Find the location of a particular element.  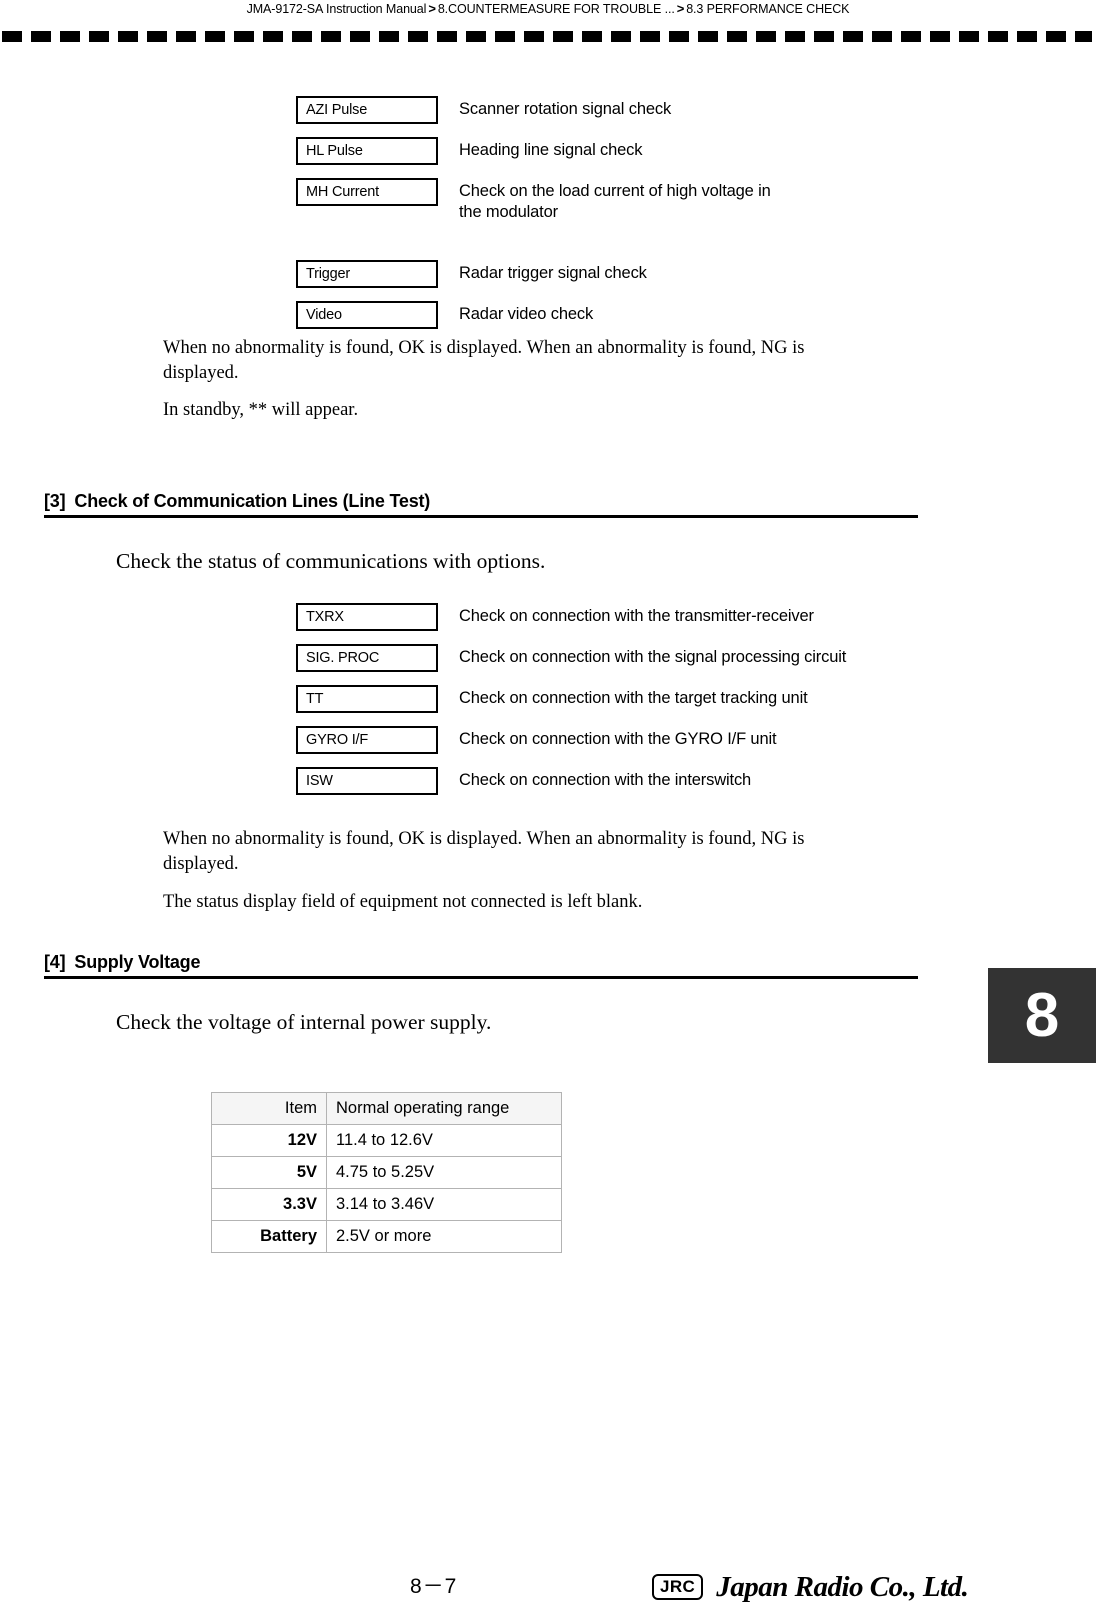

chapter-tab-label: 8 is located at coordinates (1042, 1015).